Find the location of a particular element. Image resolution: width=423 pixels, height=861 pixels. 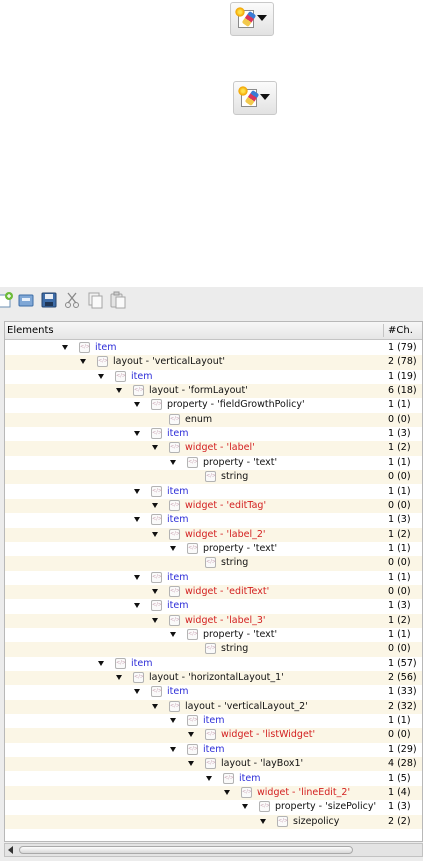

tree-row: </> item 1 (19) is located at coordinates (213, 377).